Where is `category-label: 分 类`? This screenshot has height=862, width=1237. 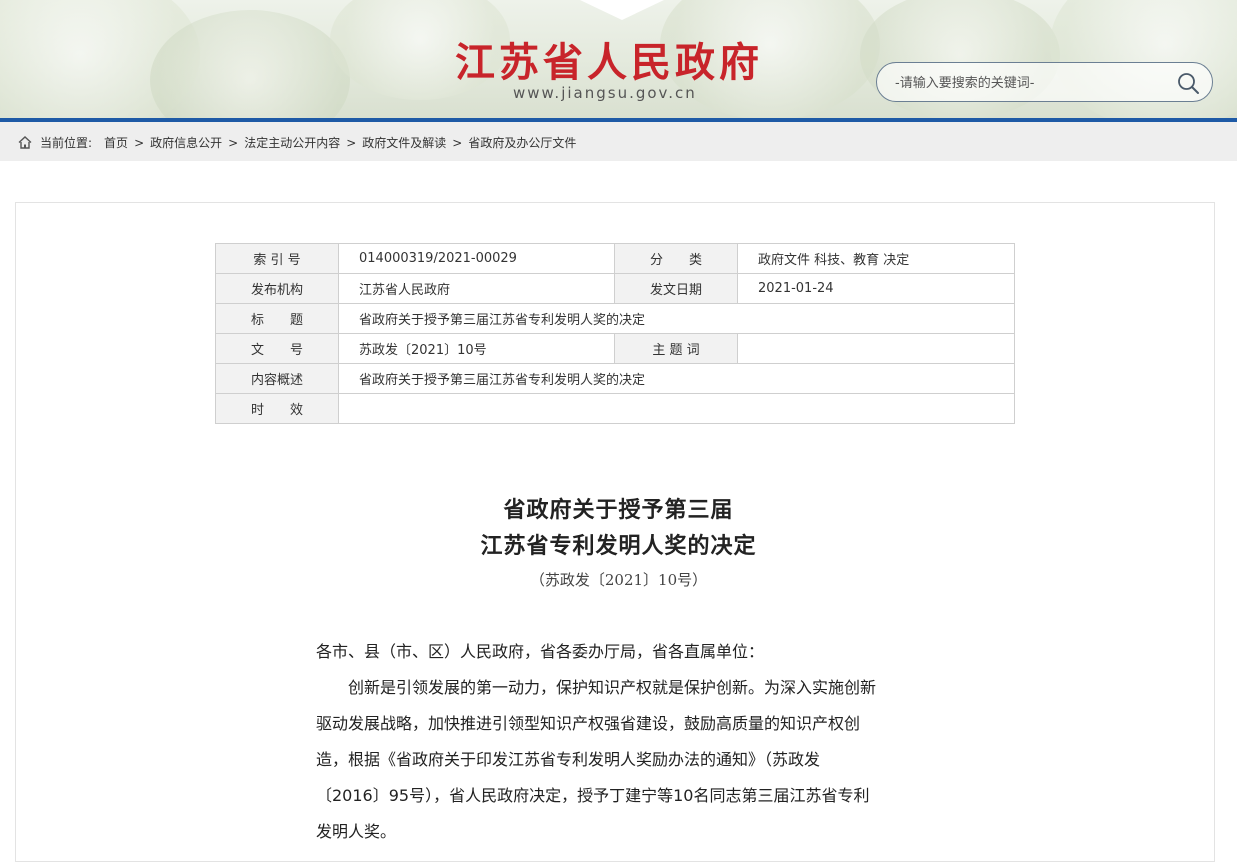
category-label: 分 类 is located at coordinates (676, 258).